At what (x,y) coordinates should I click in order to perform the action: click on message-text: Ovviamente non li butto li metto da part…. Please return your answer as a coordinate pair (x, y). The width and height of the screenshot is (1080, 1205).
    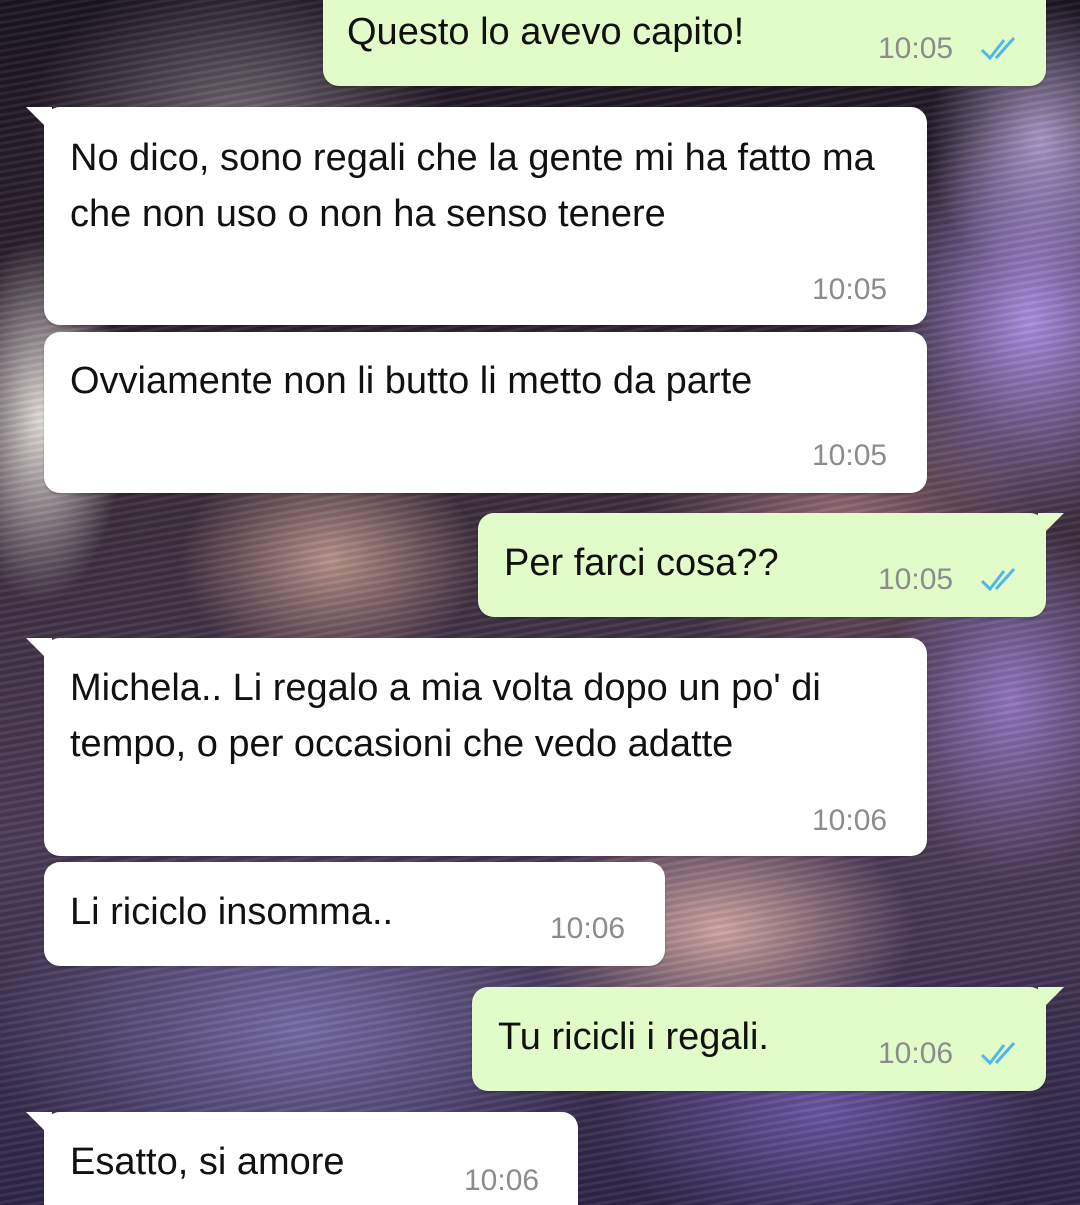
    Looking at the image, I should click on (411, 381).